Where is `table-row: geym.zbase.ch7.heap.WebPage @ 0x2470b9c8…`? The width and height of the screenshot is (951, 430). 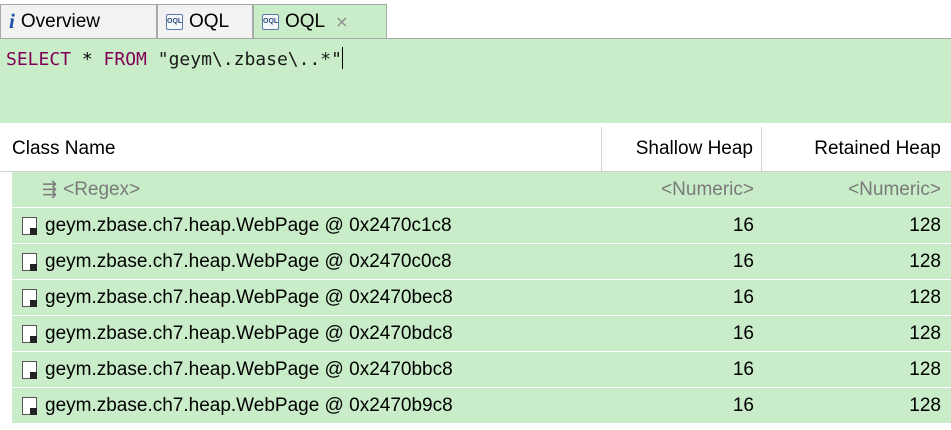 table-row: geym.zbase.ch7.heap.WebPage @ 0x2470b9c8… is located at coordinates (481, 406).